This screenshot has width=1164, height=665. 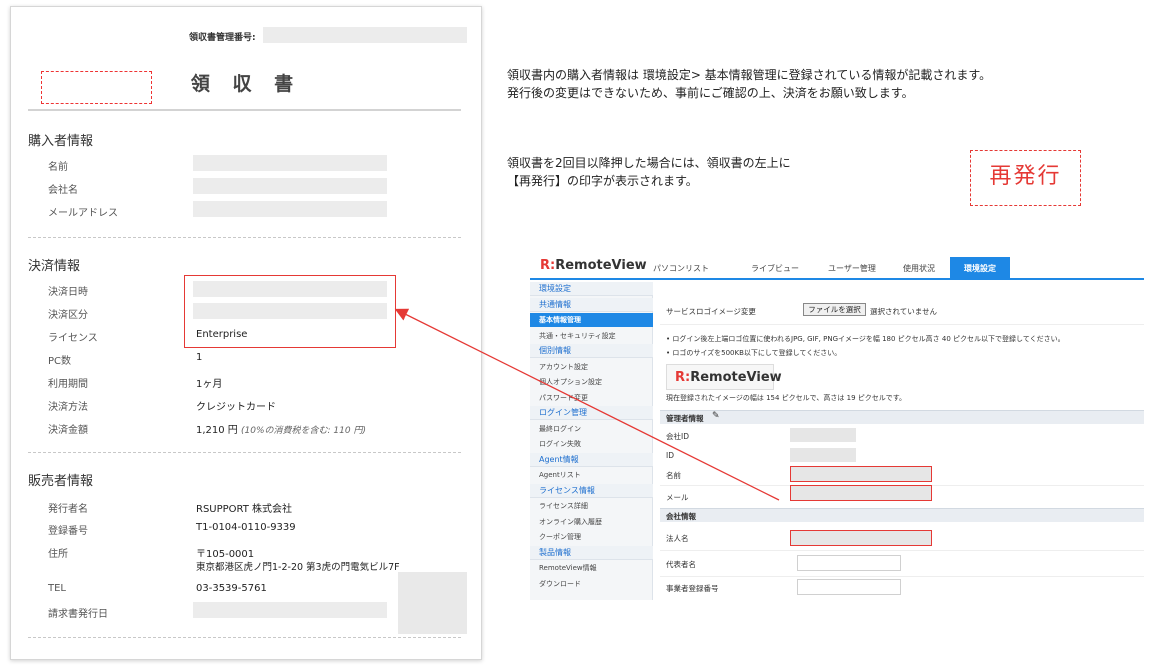 What do you see at coordinates (904, 311) in the screenshot?
I see `file-status: 選択されていません` at bounding box center [904, 311].